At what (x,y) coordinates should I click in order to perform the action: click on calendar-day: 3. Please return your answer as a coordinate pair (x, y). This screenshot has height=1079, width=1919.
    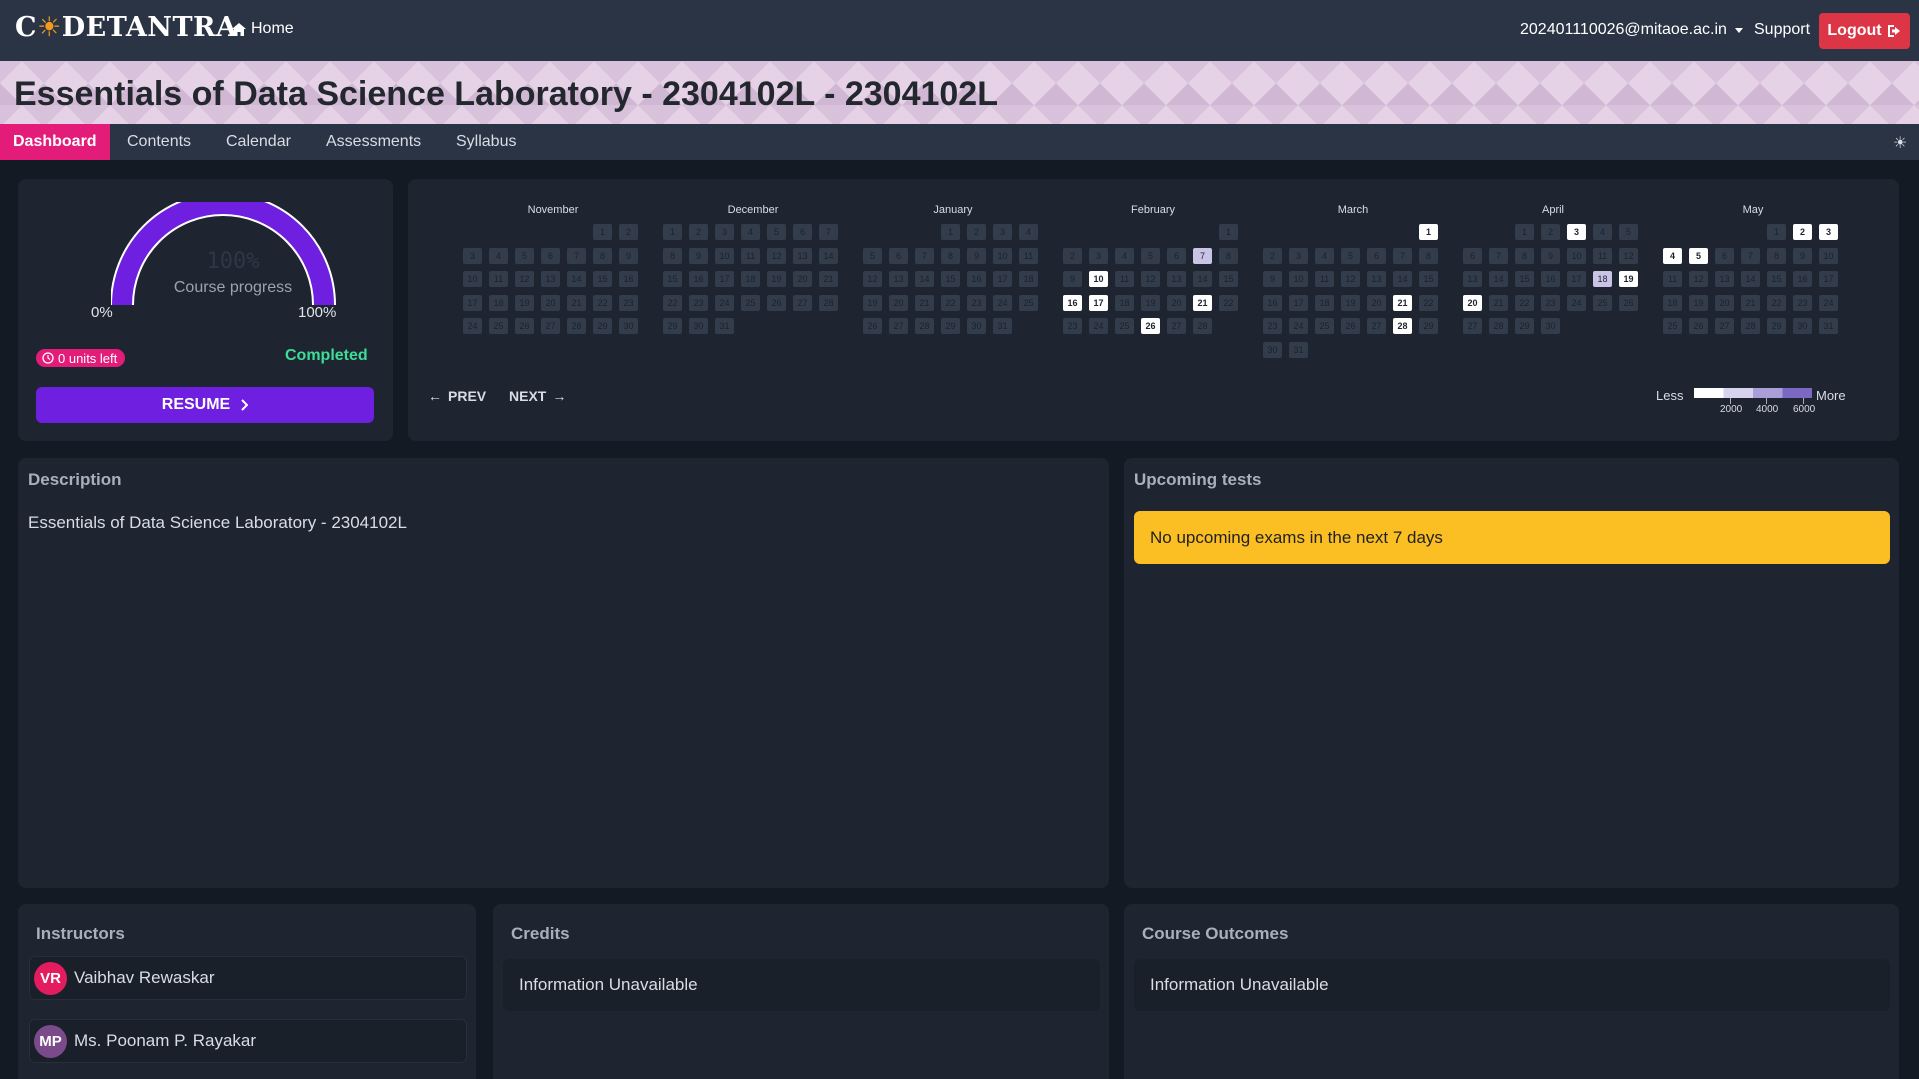
    Looking at the image, I should click on (472, 255).